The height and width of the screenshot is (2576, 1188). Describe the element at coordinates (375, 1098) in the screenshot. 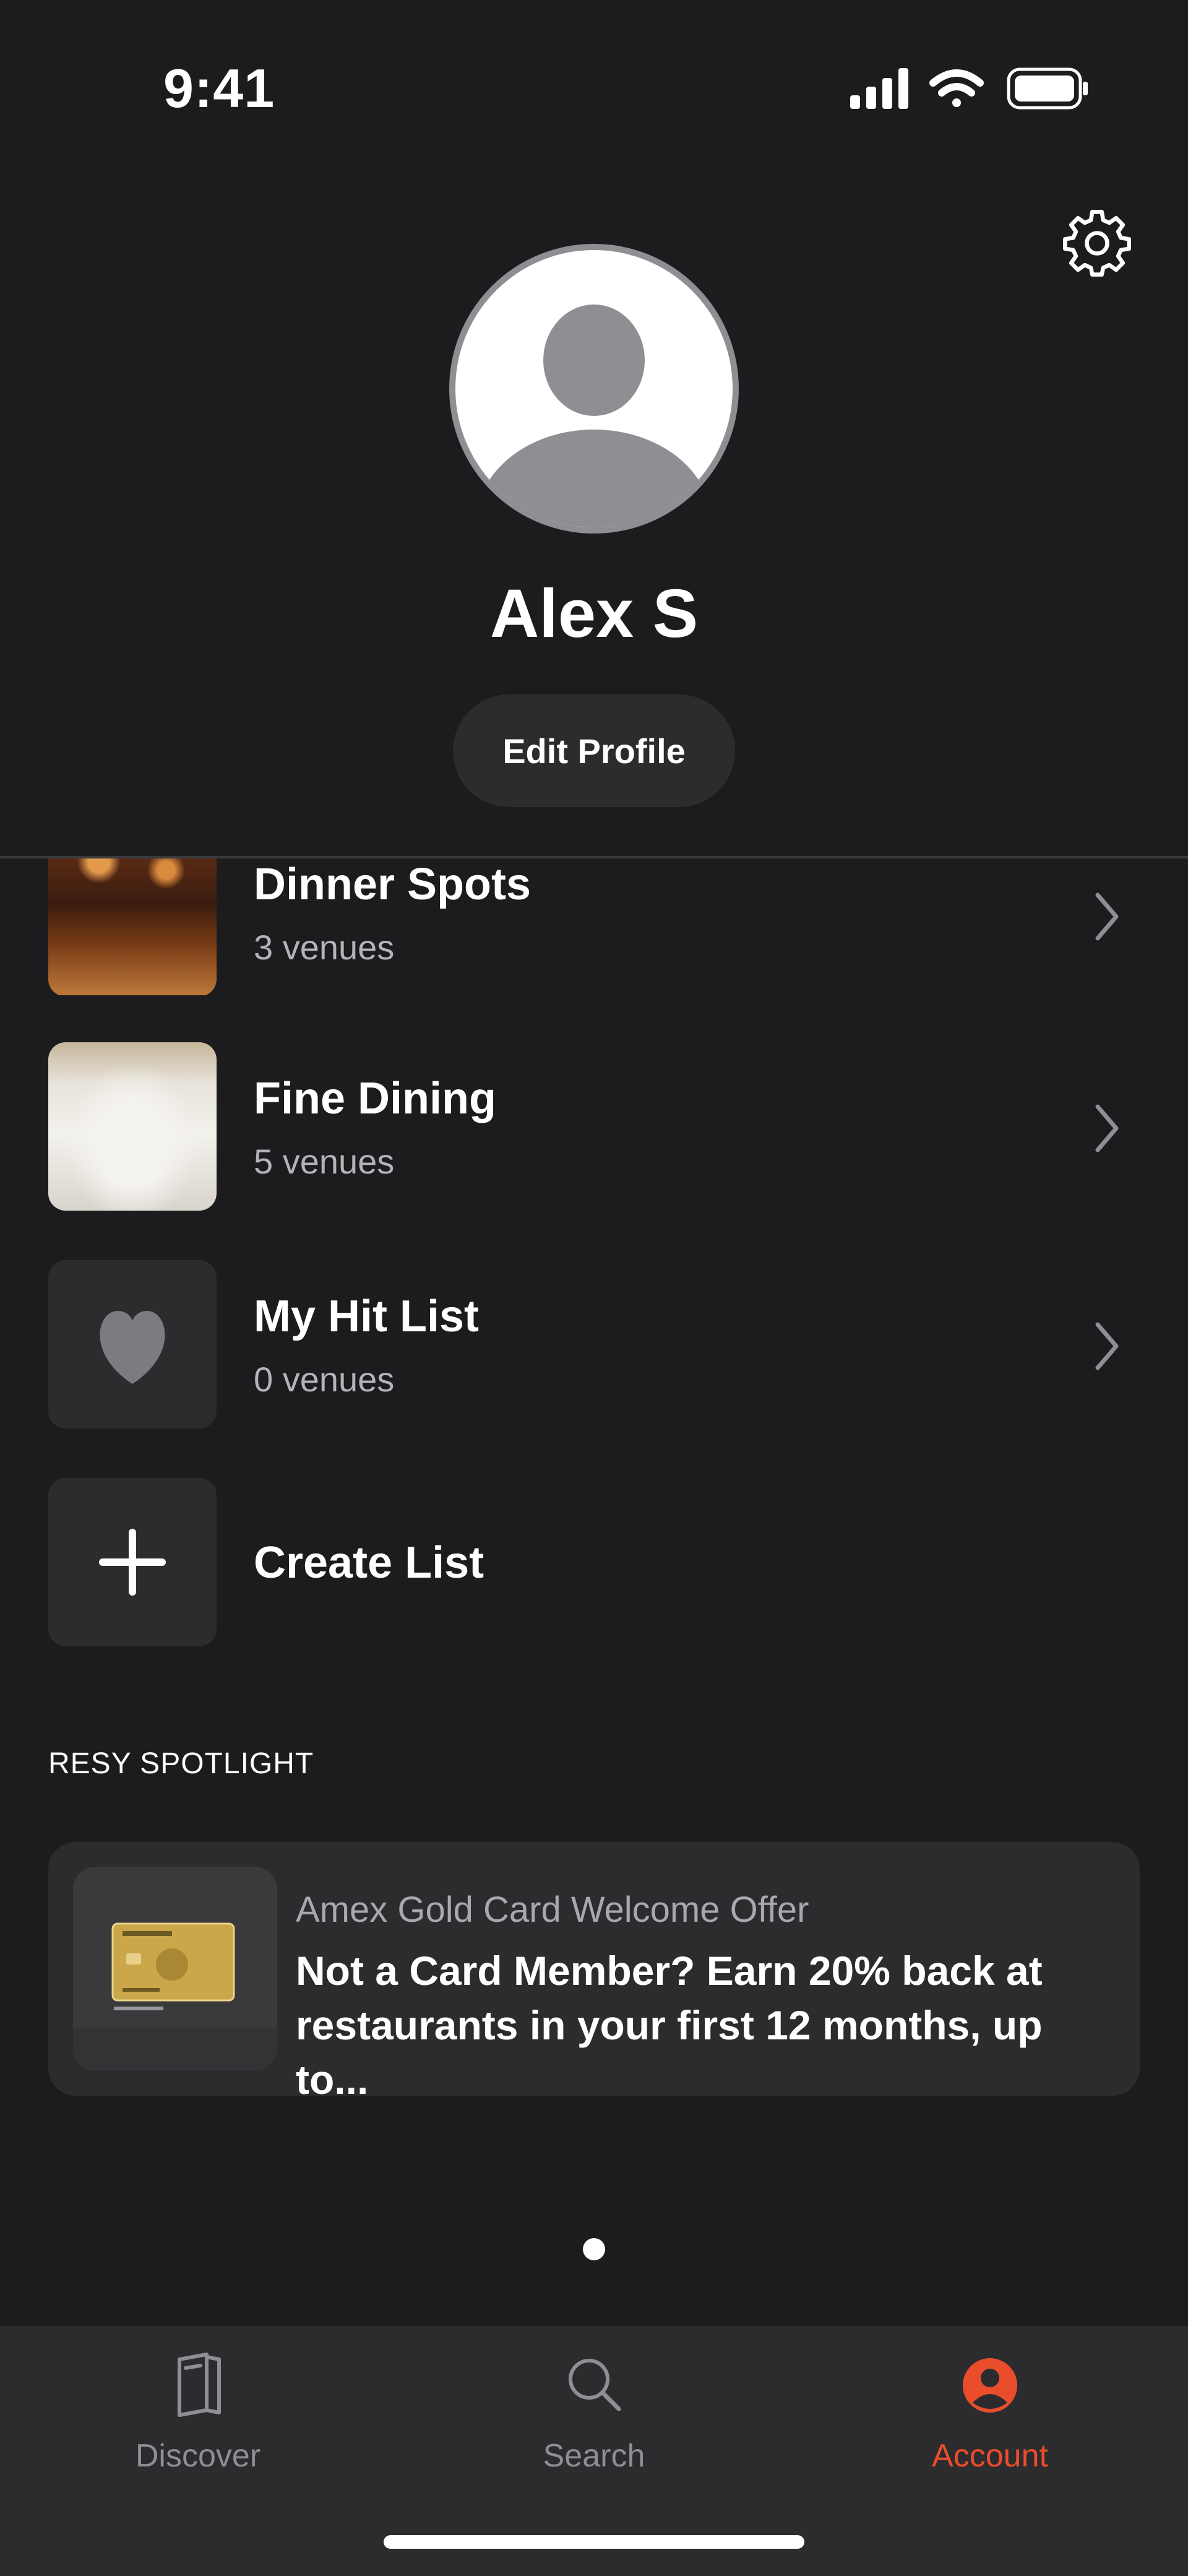

I see `list-title: Fine Dining` at that location.